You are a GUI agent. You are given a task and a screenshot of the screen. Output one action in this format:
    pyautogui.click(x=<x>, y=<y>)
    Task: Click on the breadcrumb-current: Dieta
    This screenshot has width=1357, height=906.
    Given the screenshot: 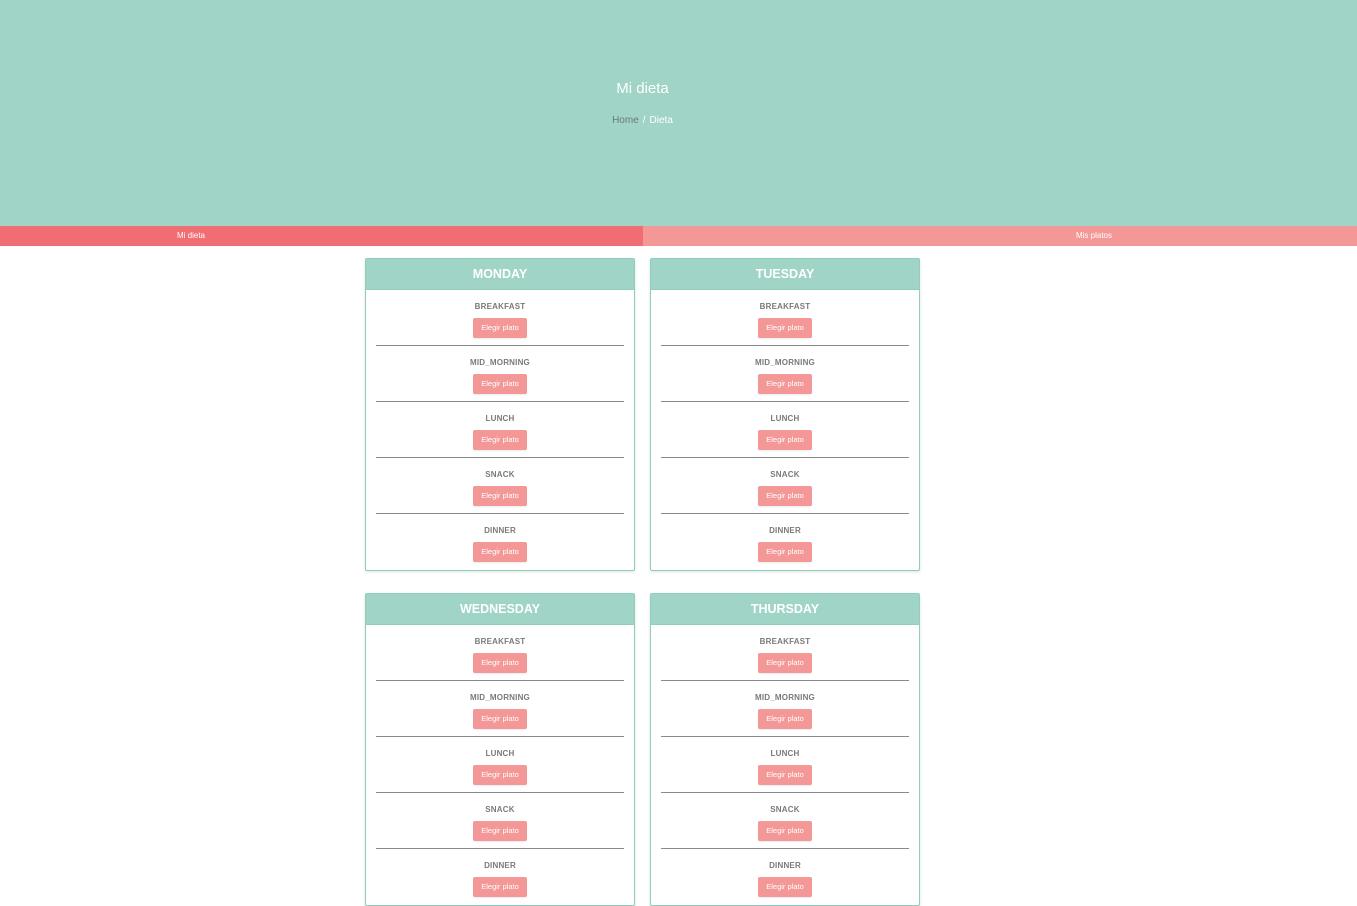 What is the action you would take?
    pyautogui.click(x=661, y=120)
    